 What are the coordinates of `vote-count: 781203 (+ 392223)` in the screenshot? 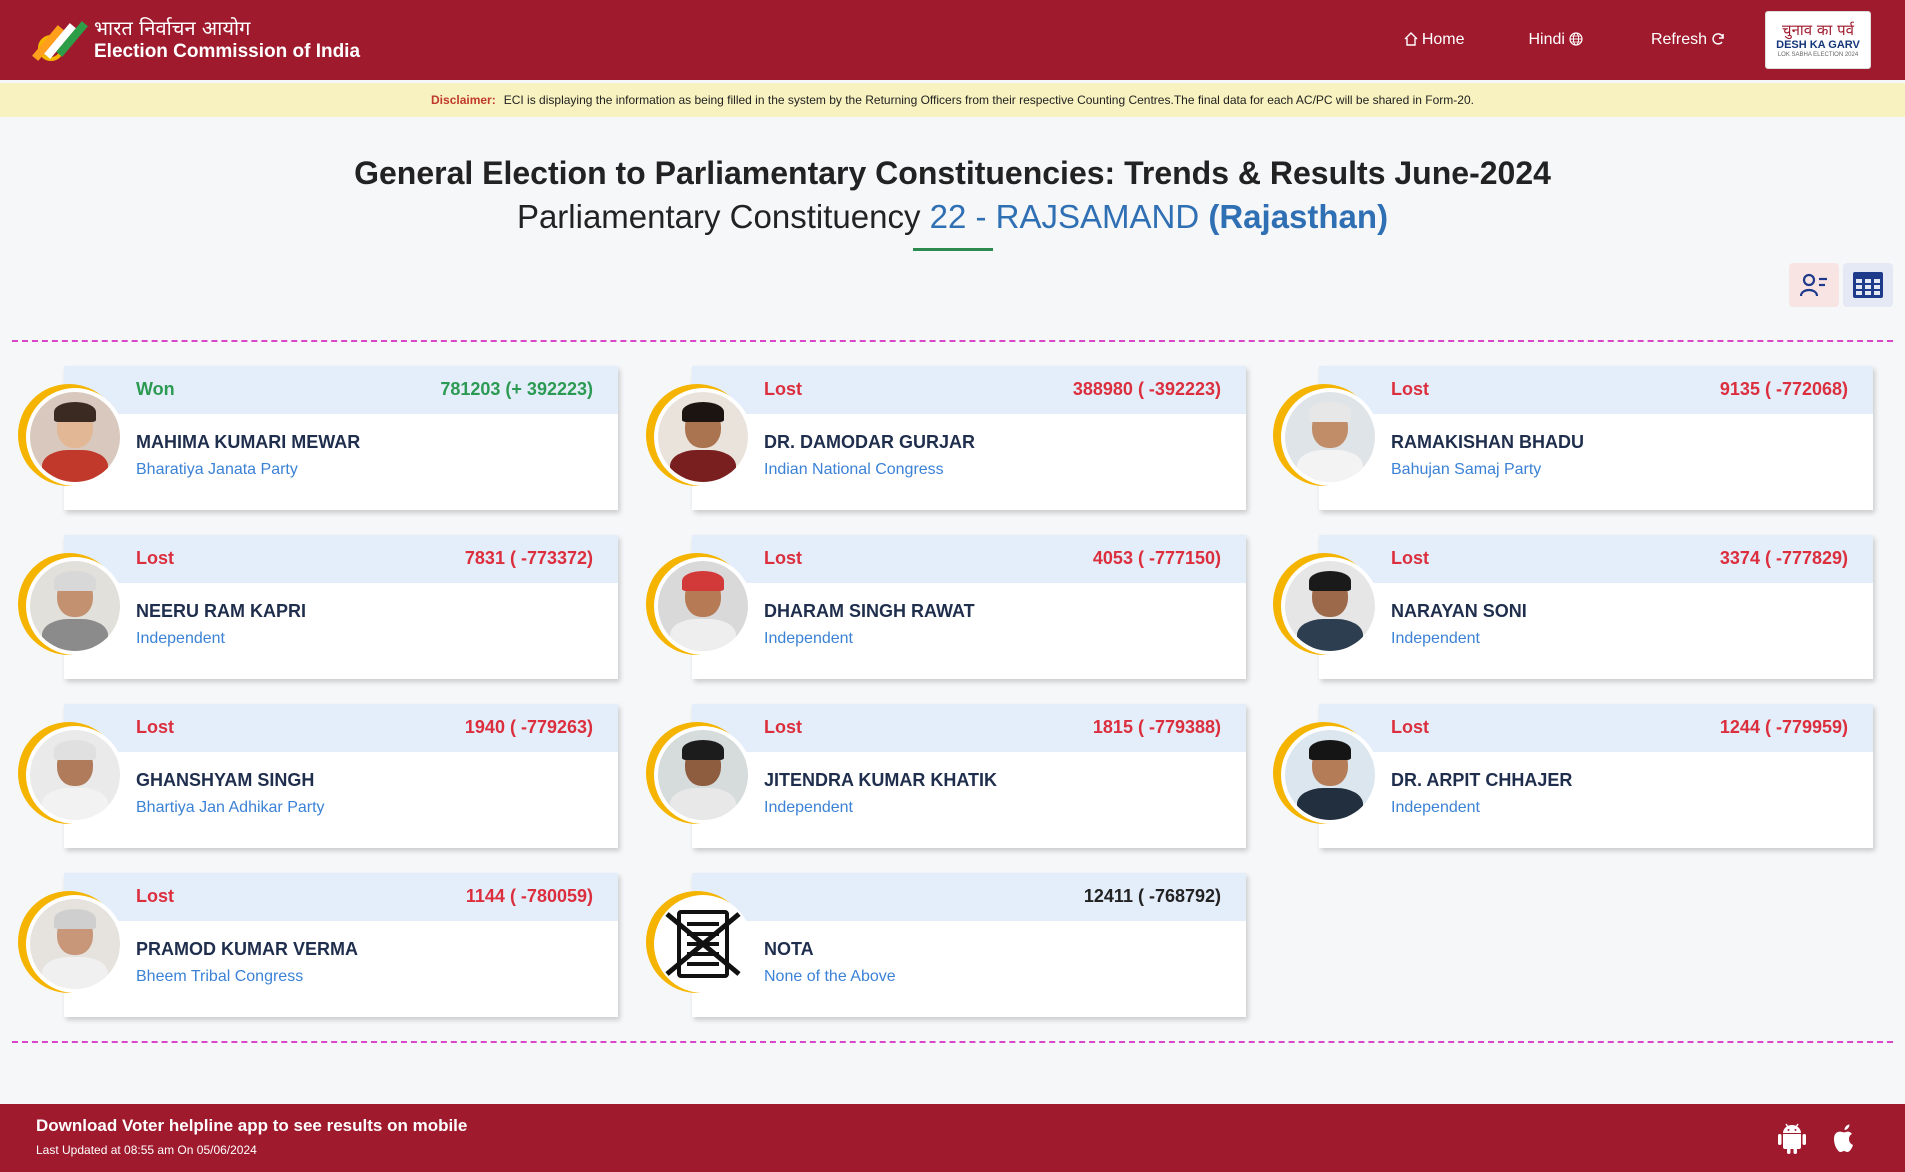 It's located at (516, 389).